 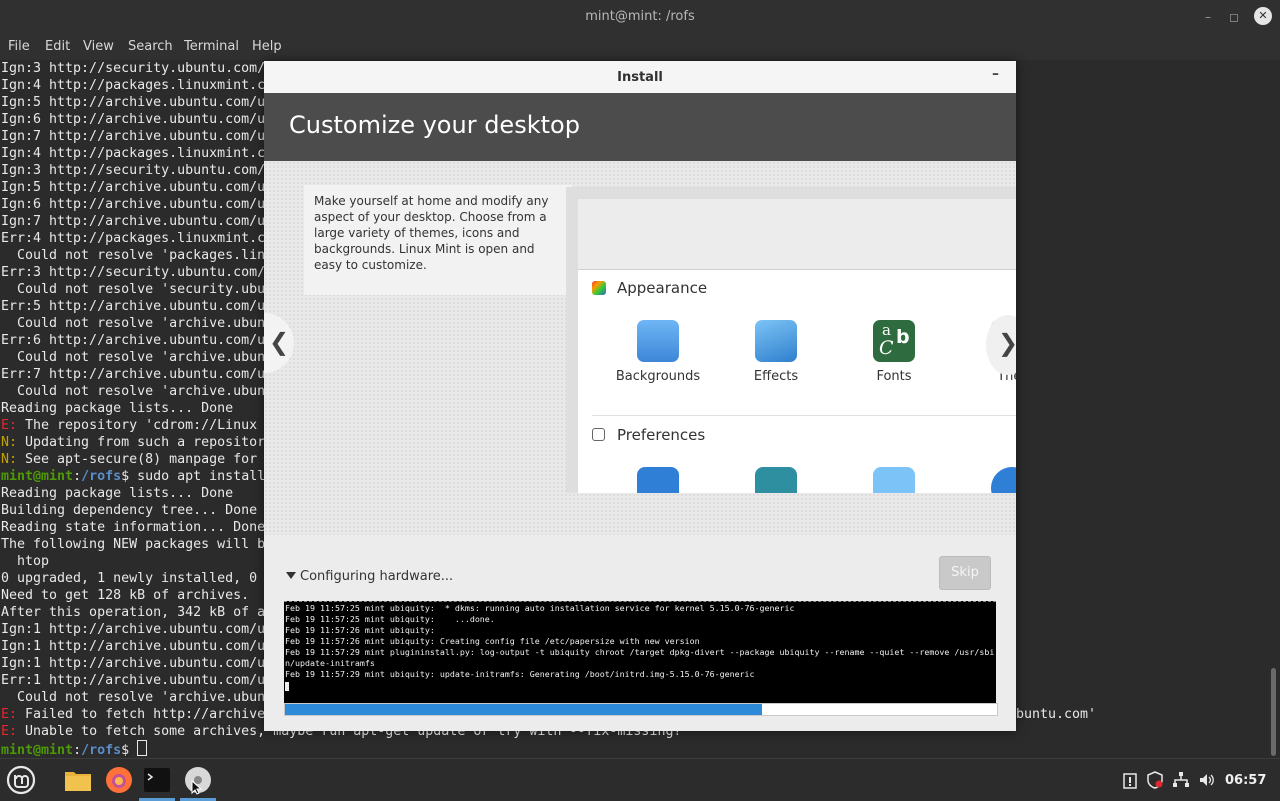 What do you see at coordinates (1263, 16) in the screenshot?
I see `close-button: ✕` at bounding box center [1263, 16].